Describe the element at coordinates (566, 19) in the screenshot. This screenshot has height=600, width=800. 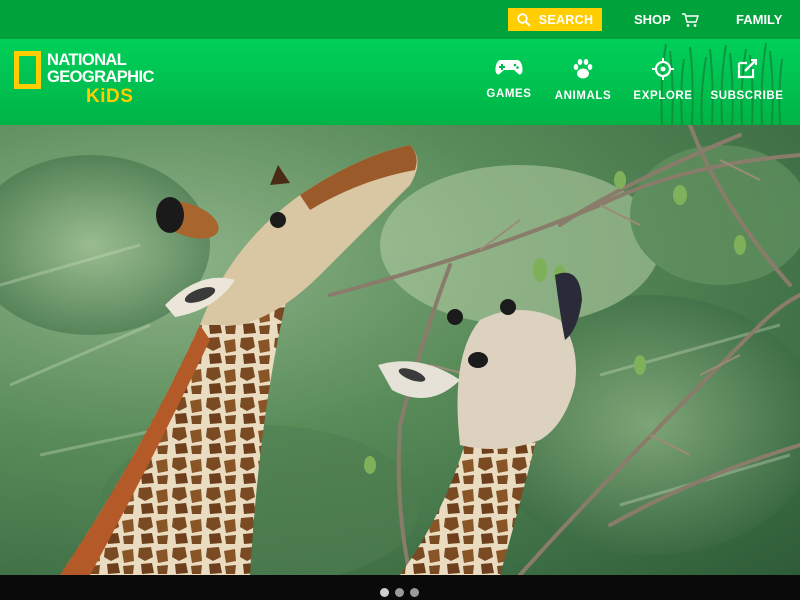
I see `search-label: SEARCH` at that location.